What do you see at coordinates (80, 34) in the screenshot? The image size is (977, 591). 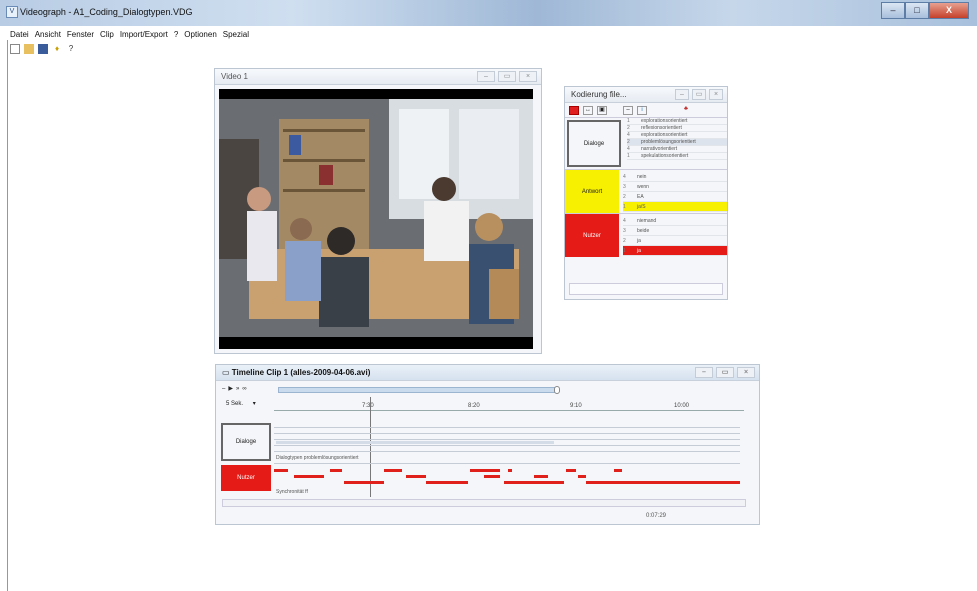 I see `menu-fenster: Fenster` at bounding box center [80, 34].